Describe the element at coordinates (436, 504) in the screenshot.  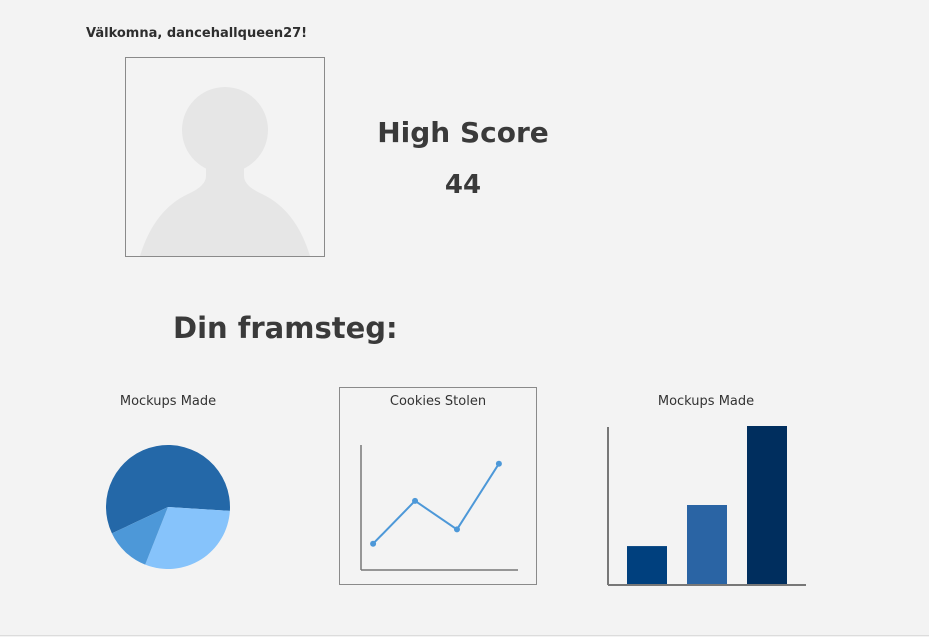
I see `line-series` at that location.